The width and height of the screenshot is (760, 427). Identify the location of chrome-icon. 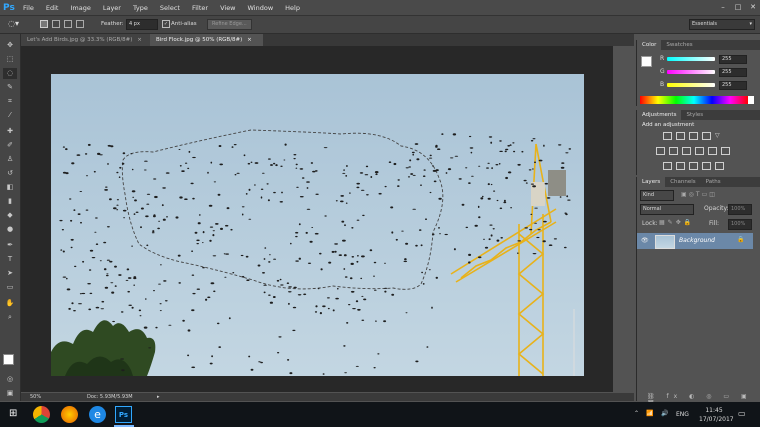
(41, 414).